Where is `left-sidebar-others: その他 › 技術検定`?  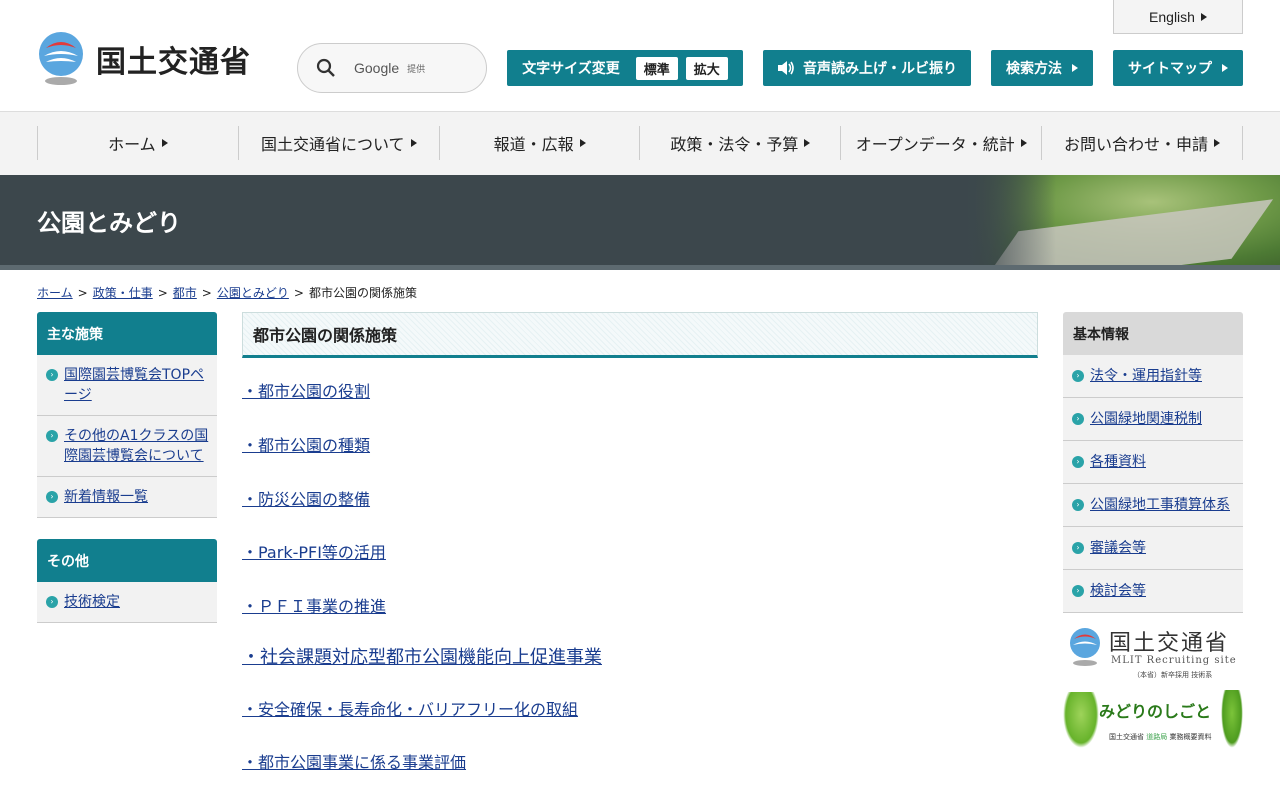 left-sidebar-others: その他 › 技術検定 is located at coordinates (127, 581).